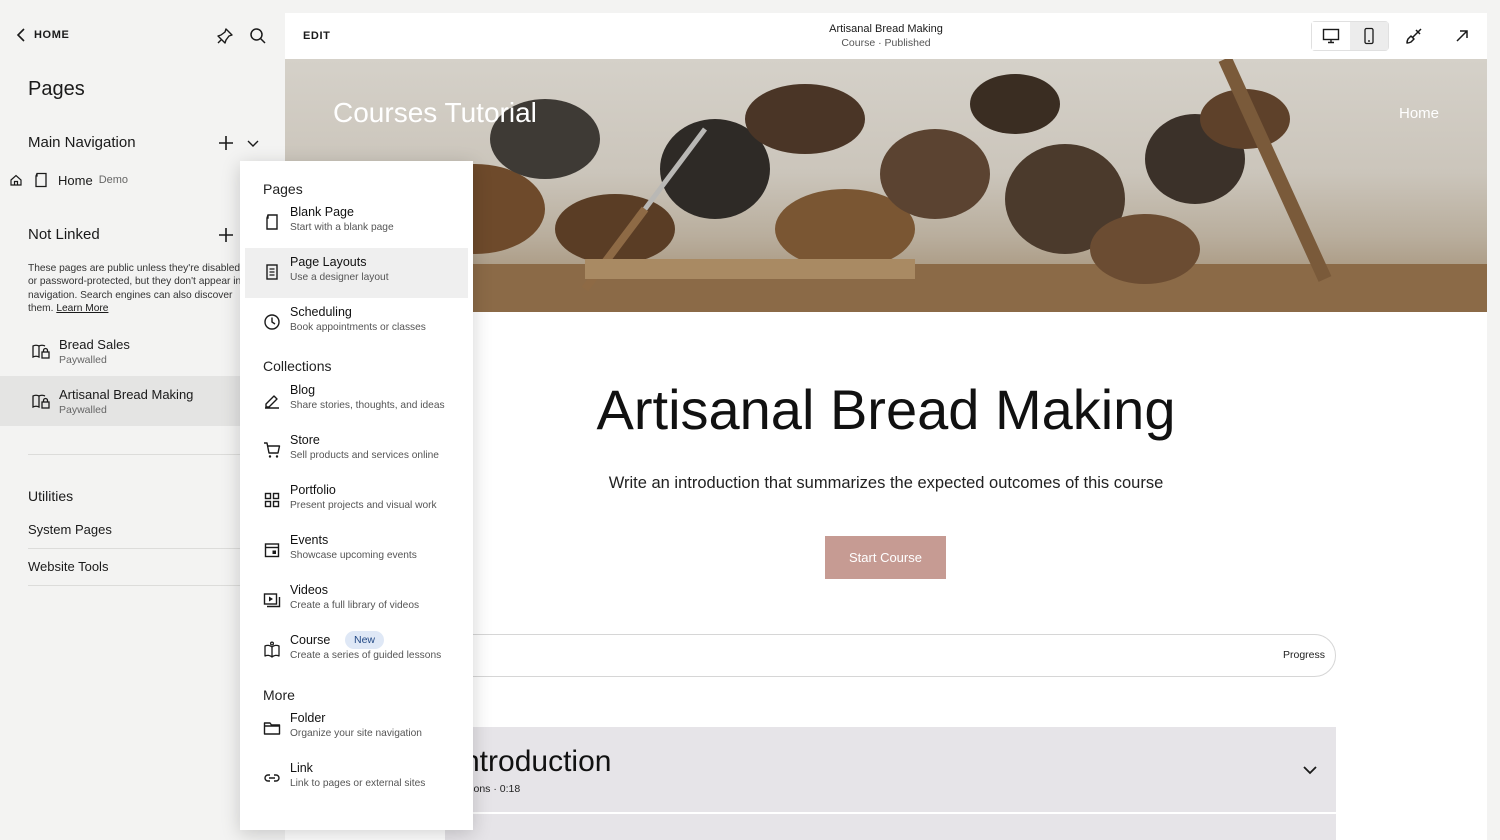 This screenshot has width=1500, height=840. What do you see at coordinates (283, 189) in the screenshot?
I see `menu-section-pages: Pages` at bounding box center [283, 189].